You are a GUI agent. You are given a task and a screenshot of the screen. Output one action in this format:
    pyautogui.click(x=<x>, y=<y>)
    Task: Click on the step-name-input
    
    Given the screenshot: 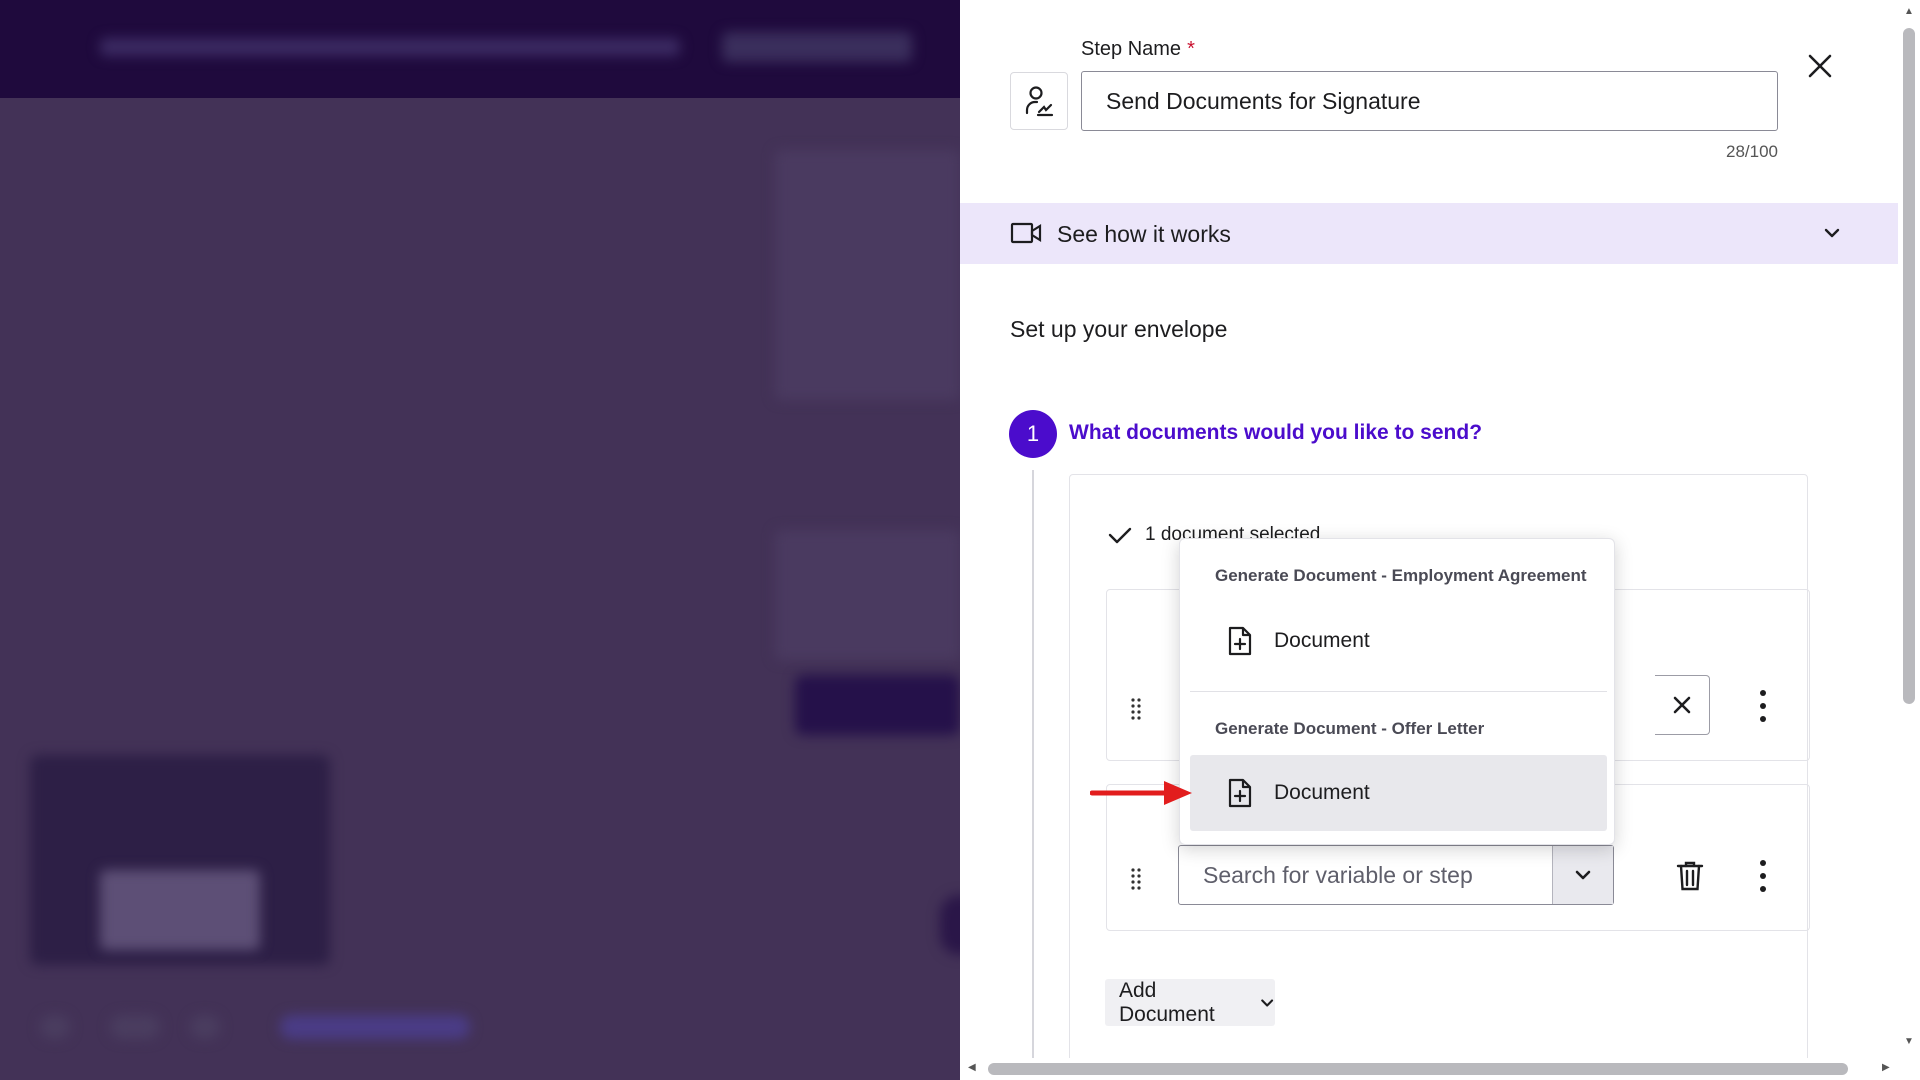 What is the action you would take?
    pyautogui.click(x=1429, y=101)
    